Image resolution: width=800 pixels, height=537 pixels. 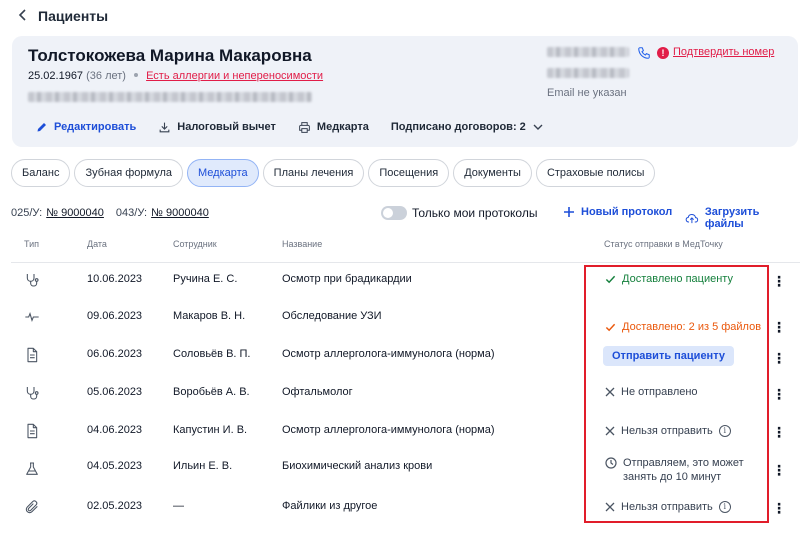 What do you see at coordinates (41, 173) in the screenshot?
I see `tab-0: Баланс` at bounding box center [41, 173].